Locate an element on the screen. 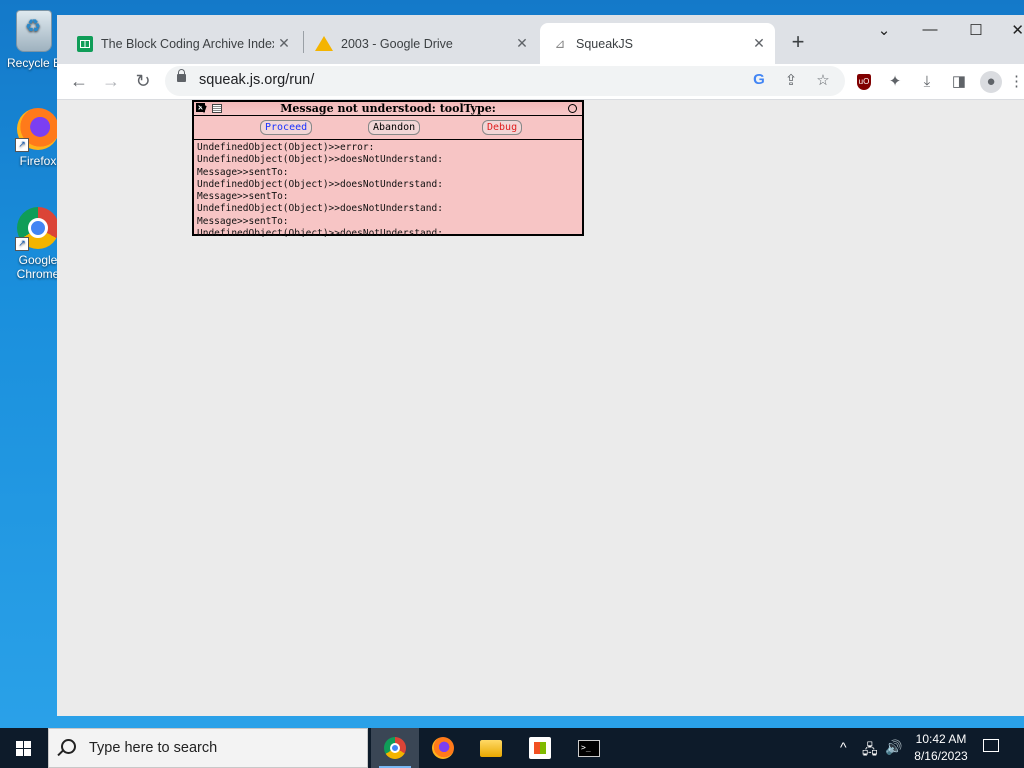  search-icon is located at coordinates (68, 746).